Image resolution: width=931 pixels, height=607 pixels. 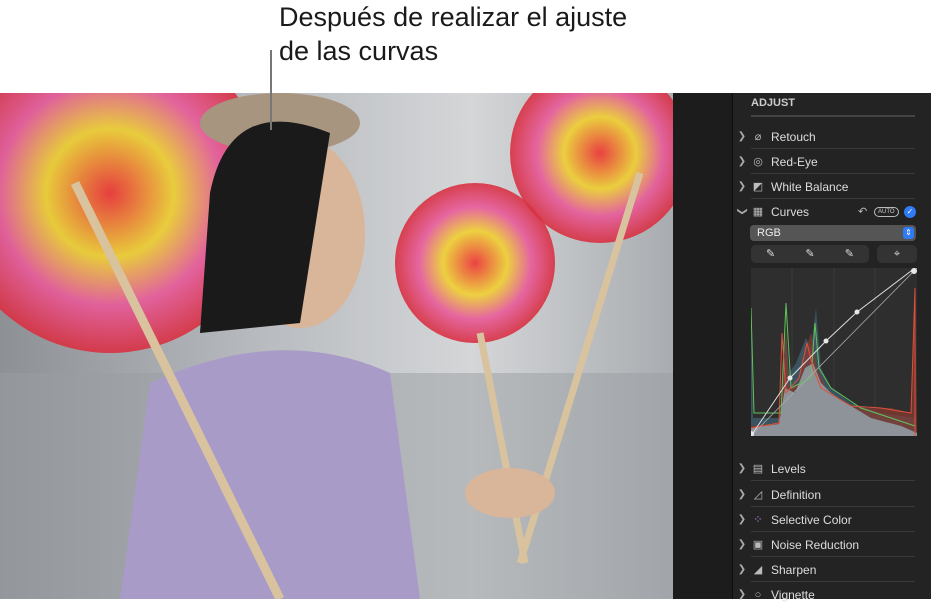 I want to click on sharpen-icon: ◢, so click(x=758, y=570).